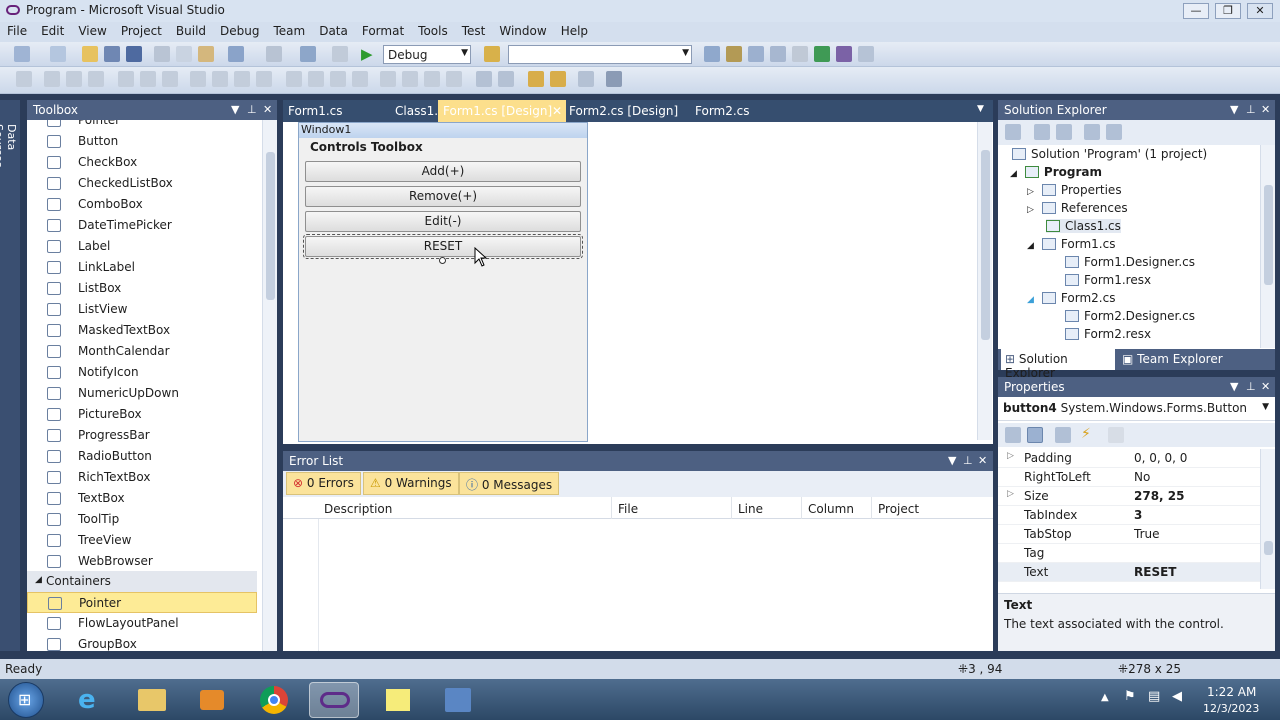 Image resolution: width=1280 pixels, height=720 pixels. I want to click on bring-to-front-icon, so click(536, 79).